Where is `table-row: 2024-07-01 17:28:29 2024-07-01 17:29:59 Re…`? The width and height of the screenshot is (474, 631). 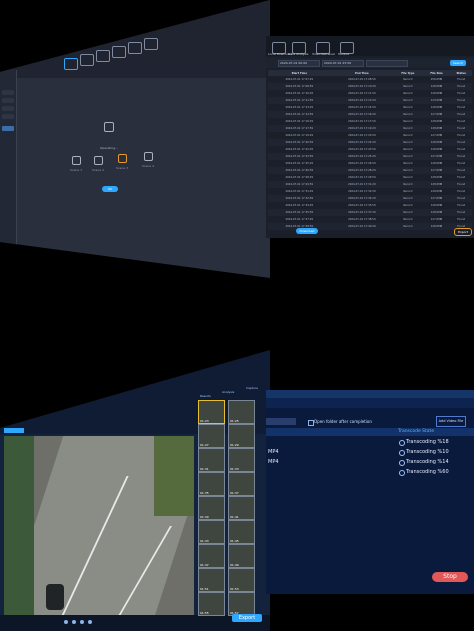
table-row: 2024-07-01 17:28:29 2024-07-01 17:29:59 Re… is located at coordinates (370, 177).